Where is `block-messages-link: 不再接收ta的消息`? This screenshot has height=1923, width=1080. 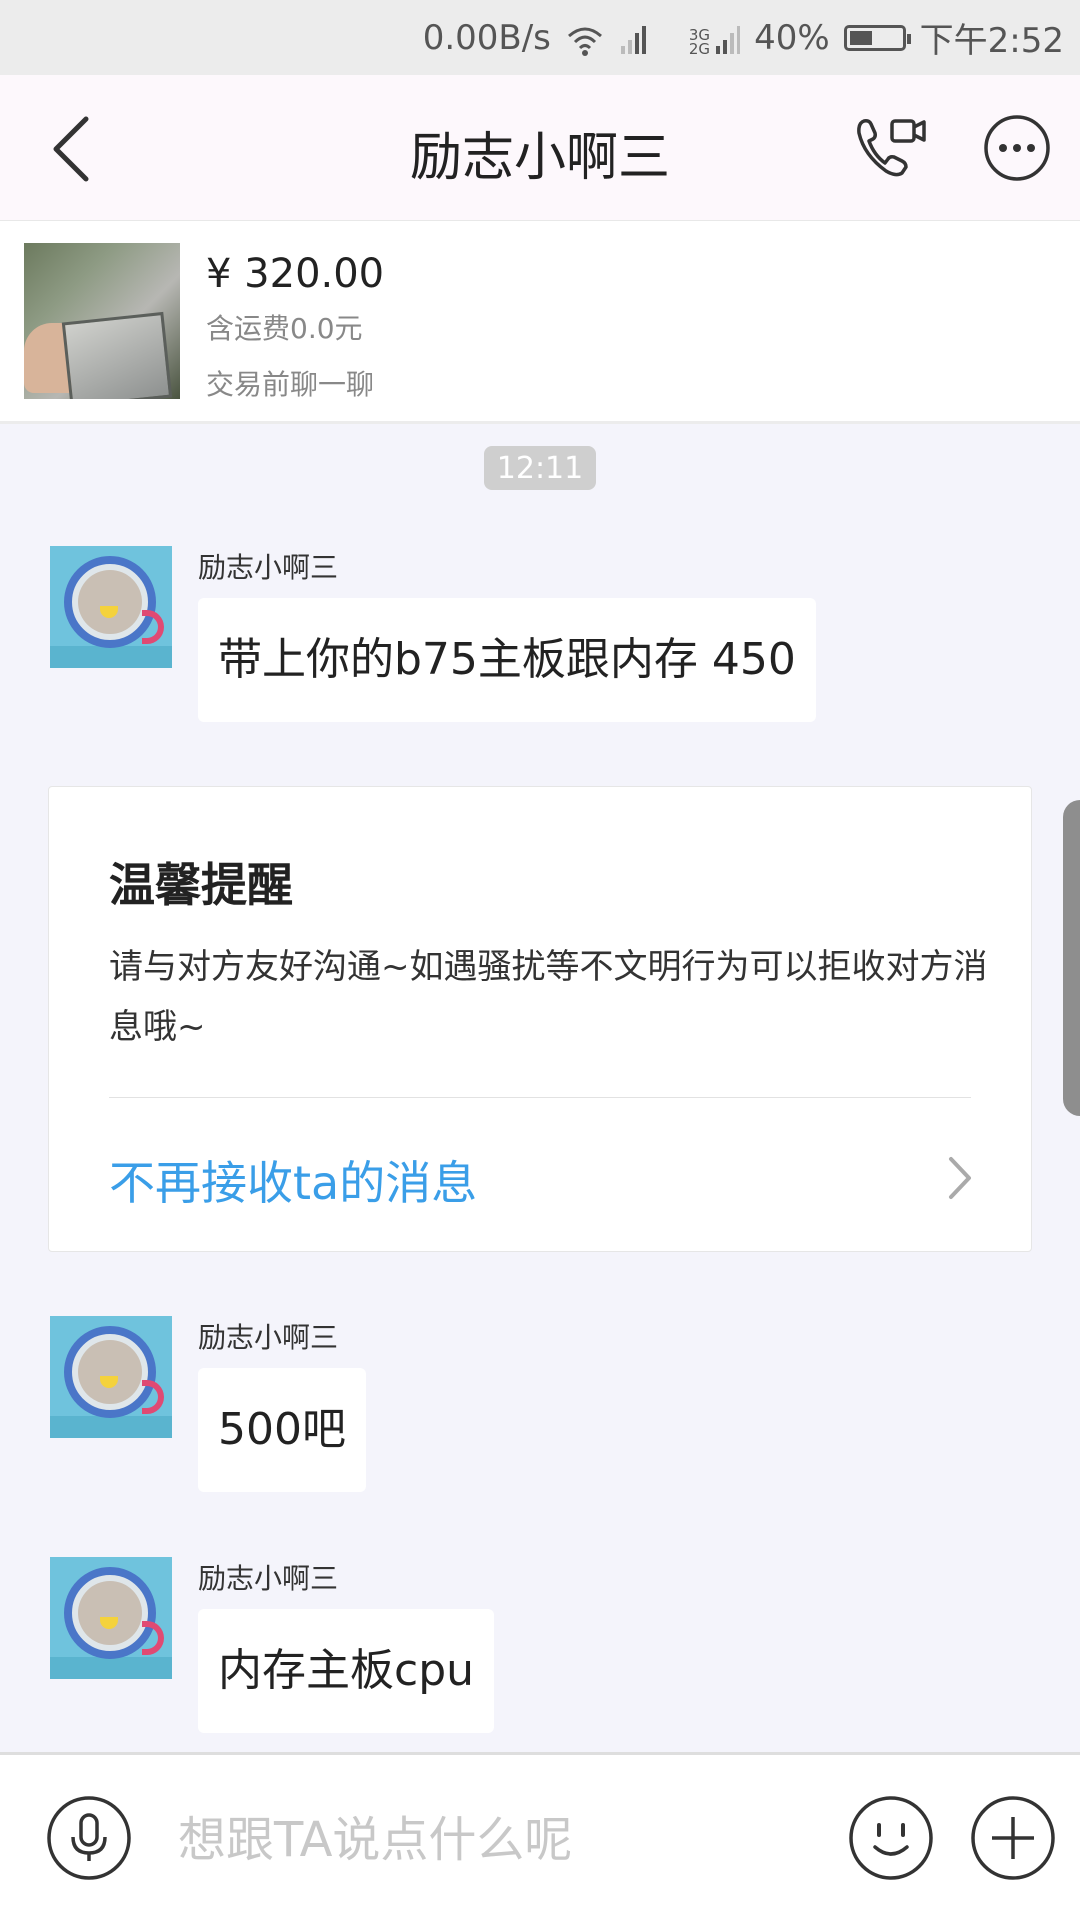 block-messages-link: 不再接收ta的消息 is located at coordinates (293, 1180).